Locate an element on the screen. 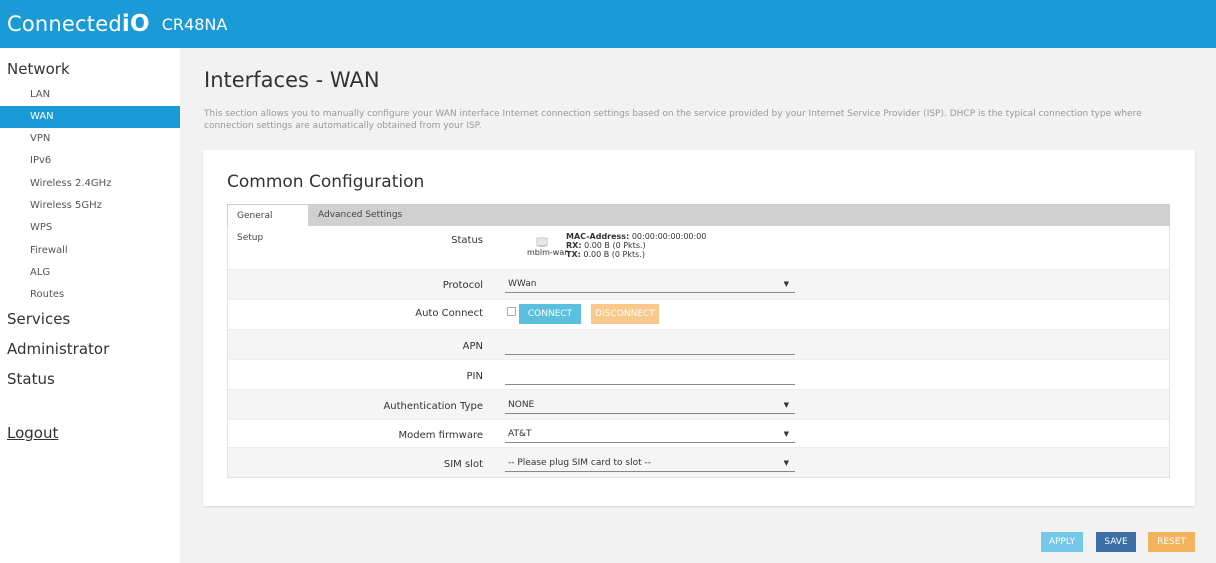 The width and height of the screenshot is (1216, 563). sim-slot-label: SIM slot is located at coordinates (463, 464).